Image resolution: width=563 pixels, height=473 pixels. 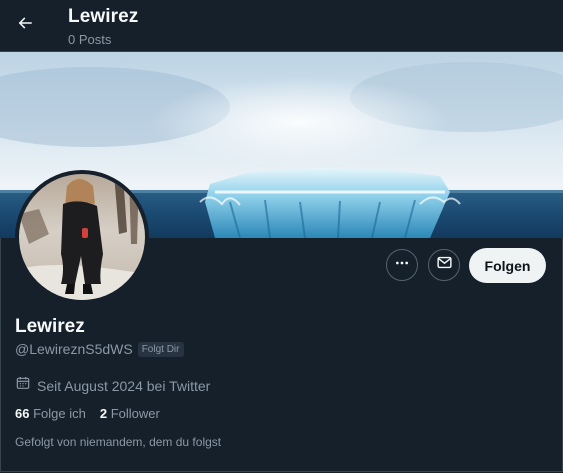 I want to click on message-button, so click(x=444, y=265).